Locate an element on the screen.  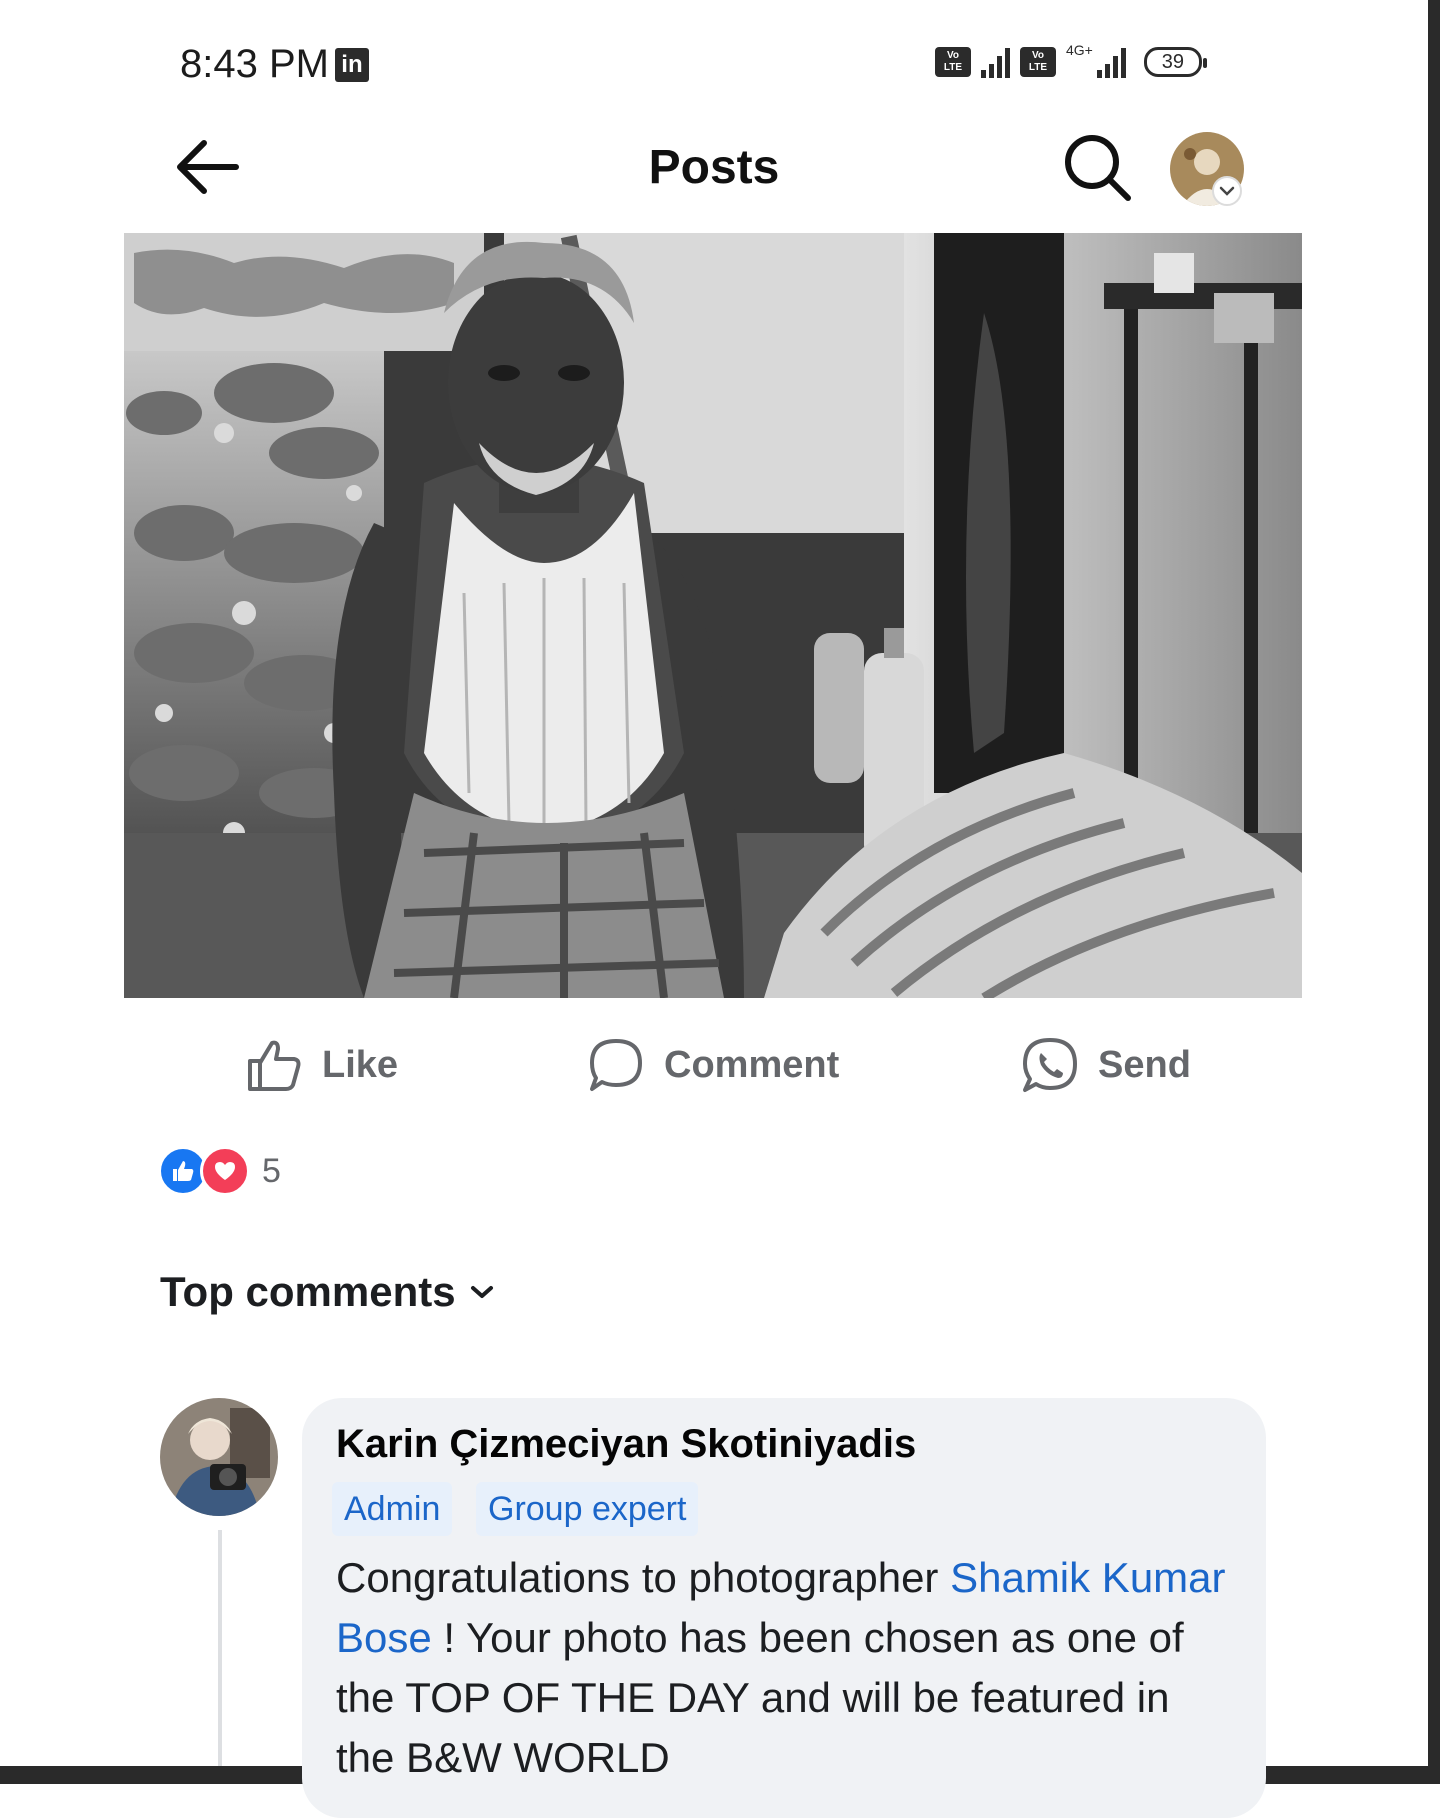
post-action-bar: Like Comment Send is located at coordinates (713, 1065).